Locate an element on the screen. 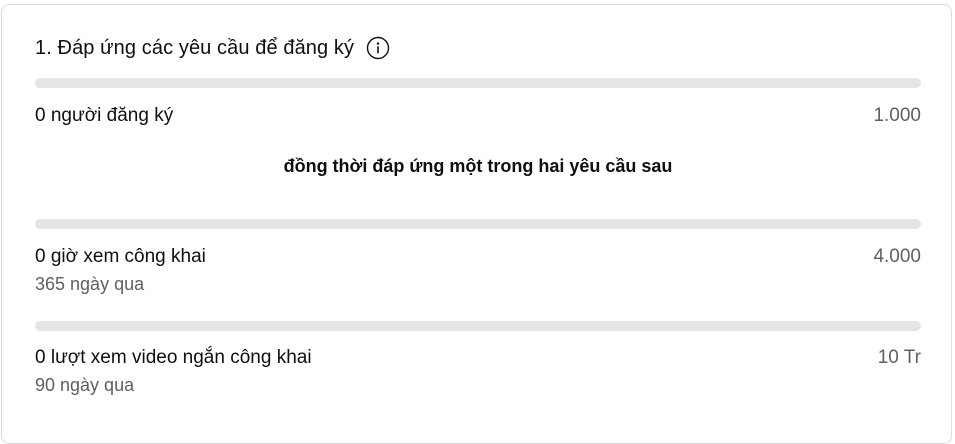 This screenshot has width=955, height=444. shorts-views-period: 90 ngày qua is located at coordinates (85, 385).